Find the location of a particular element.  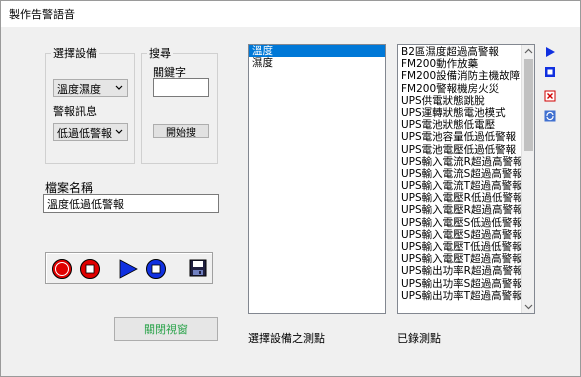

record-button is located at coordinates (62, 269).